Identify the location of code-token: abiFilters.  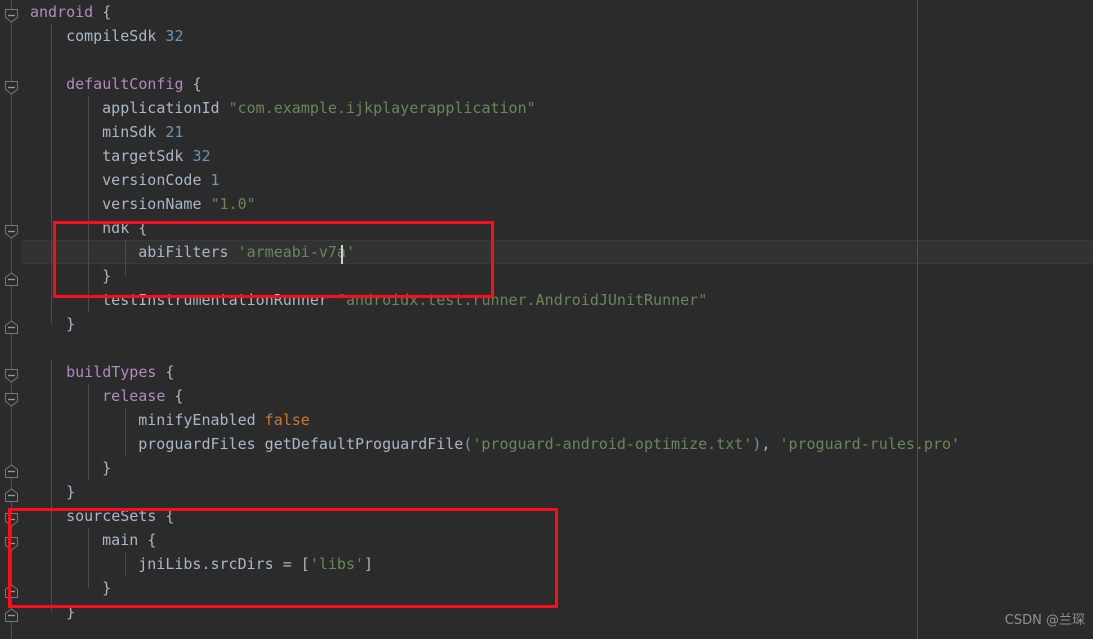
(188, 252).